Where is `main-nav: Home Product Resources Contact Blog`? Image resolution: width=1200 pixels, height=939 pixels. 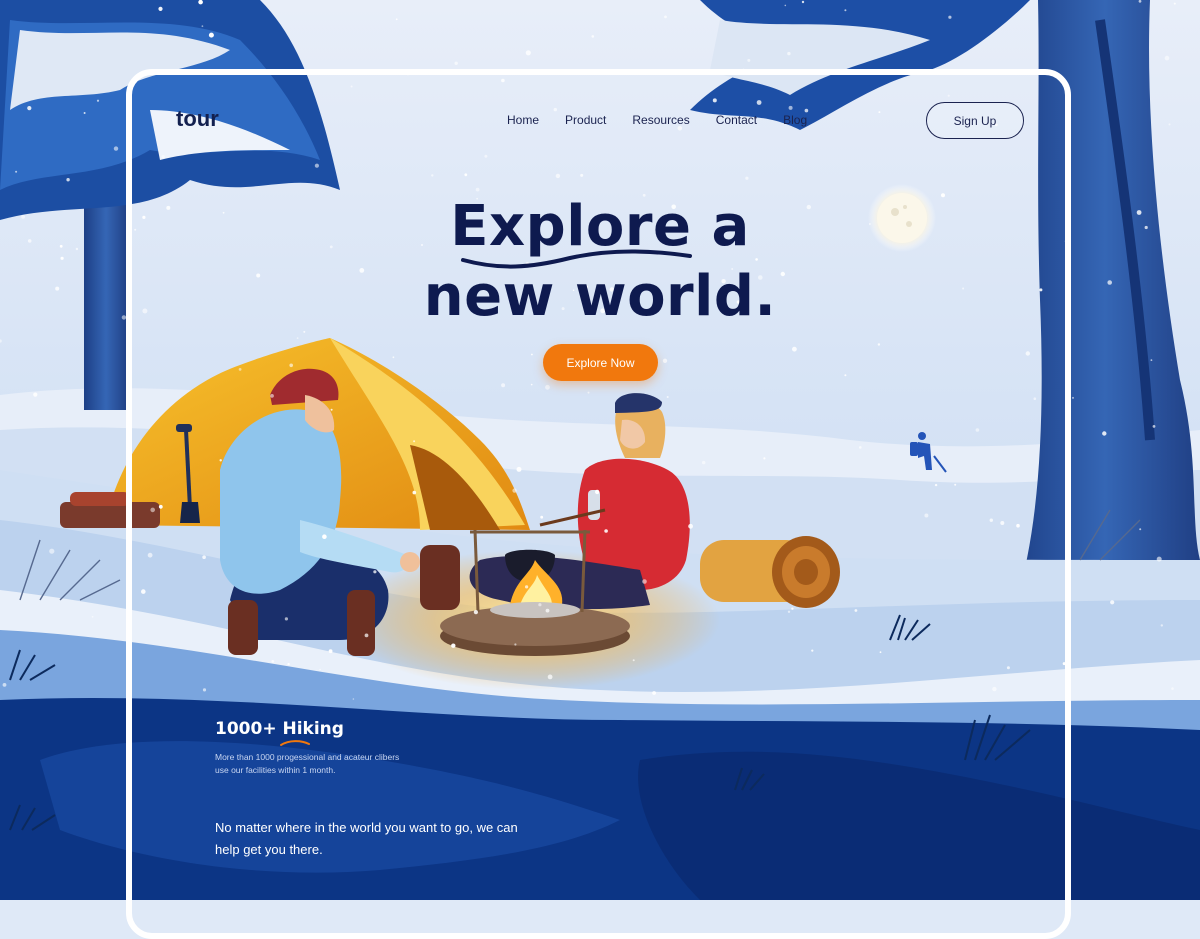 main-nav: Home Product Resources Contact Blog is located at coordinates (670, 120).